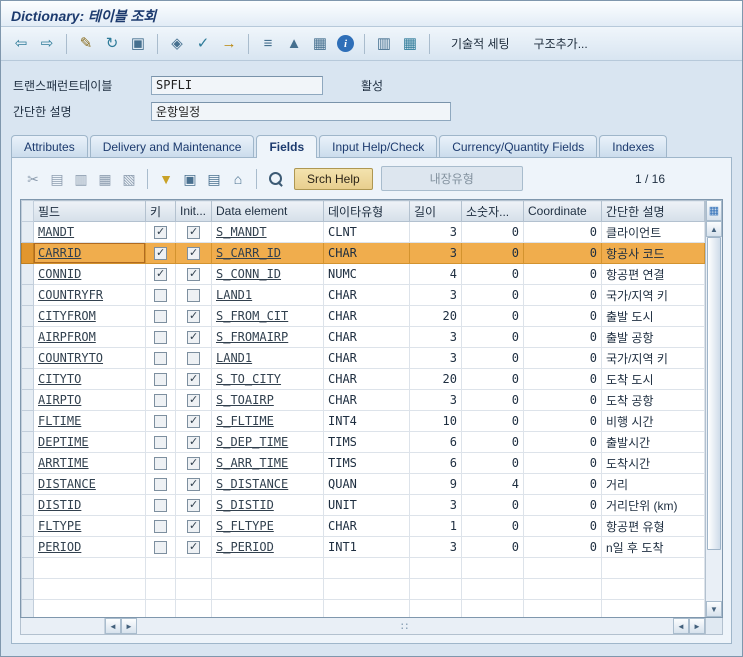 This screenshot has height=657, width=743. I want to click on vertical-scrollbar: ▦ ▲ ▼, so click(713, 408).